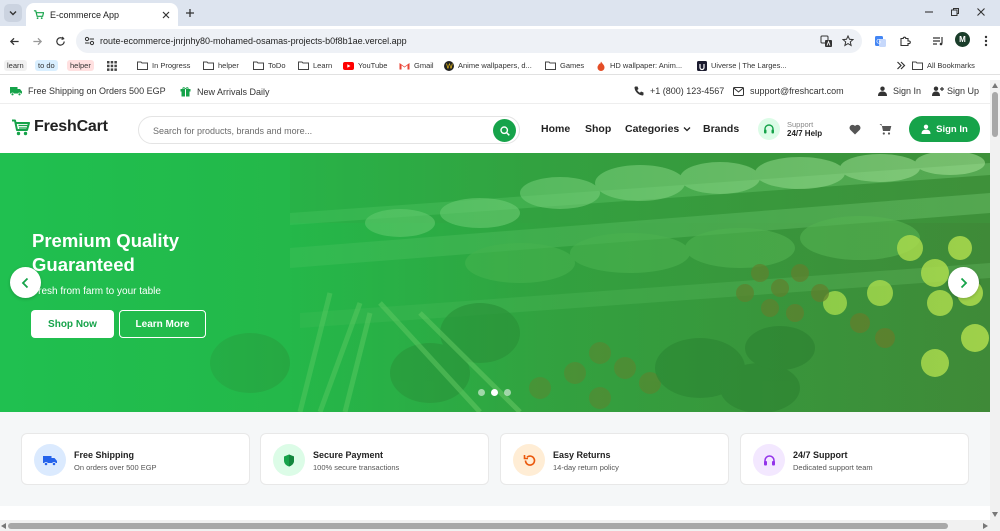  I want to click on wishlist-button, so click(855, 129).